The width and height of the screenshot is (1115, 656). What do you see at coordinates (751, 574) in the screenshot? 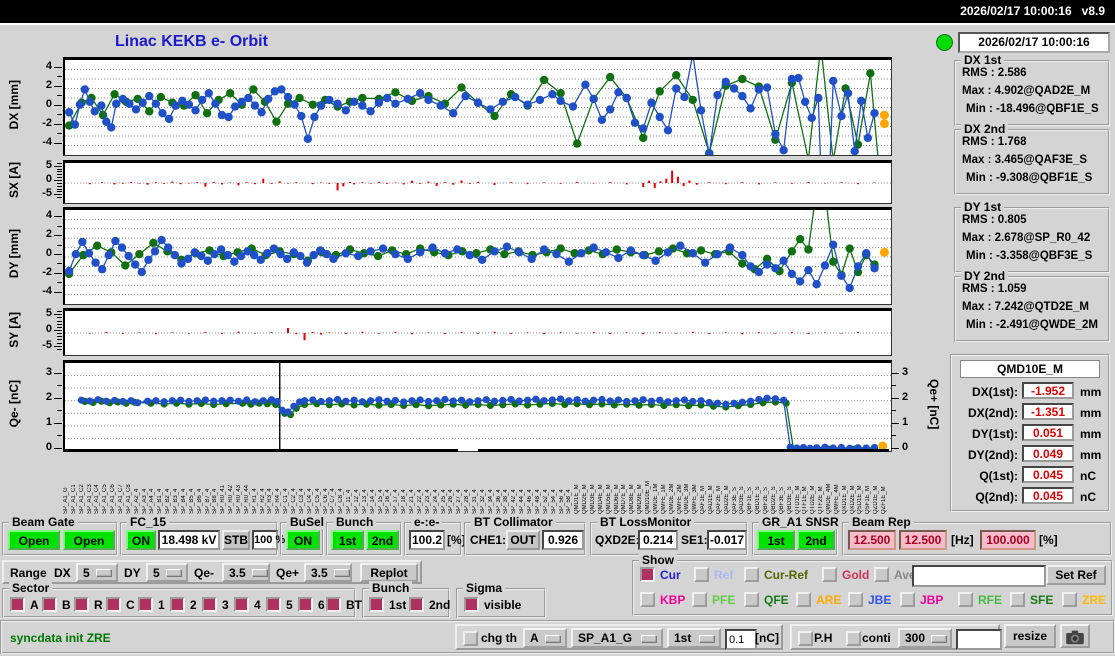
I see `show-checkbox-curref` at bounding box center [751, 574].